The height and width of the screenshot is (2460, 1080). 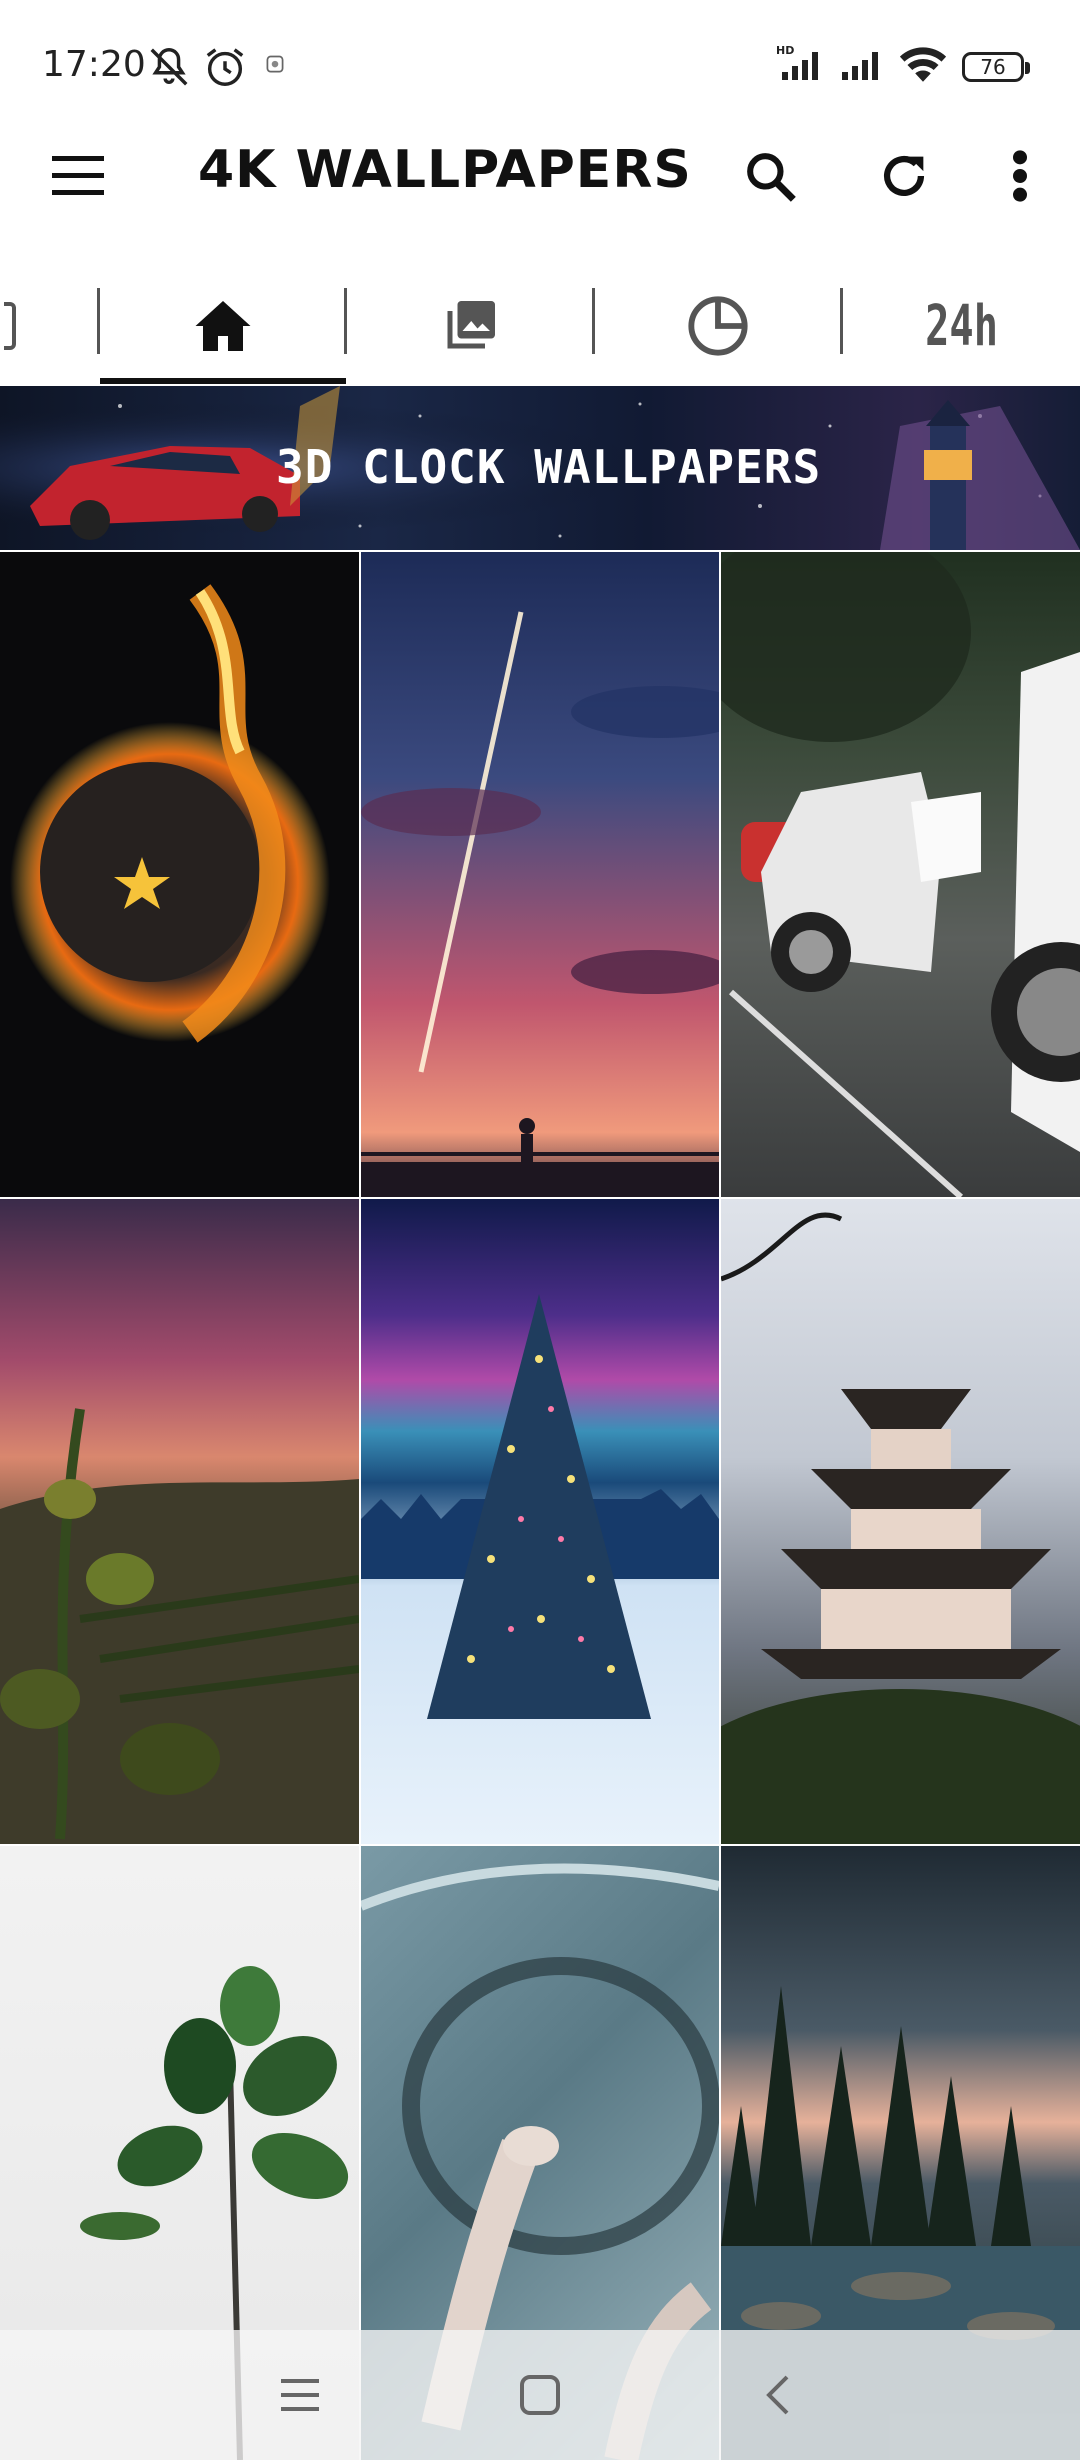 I want to click on wallpaper-tile-white-car, so click(x=900, y=874).